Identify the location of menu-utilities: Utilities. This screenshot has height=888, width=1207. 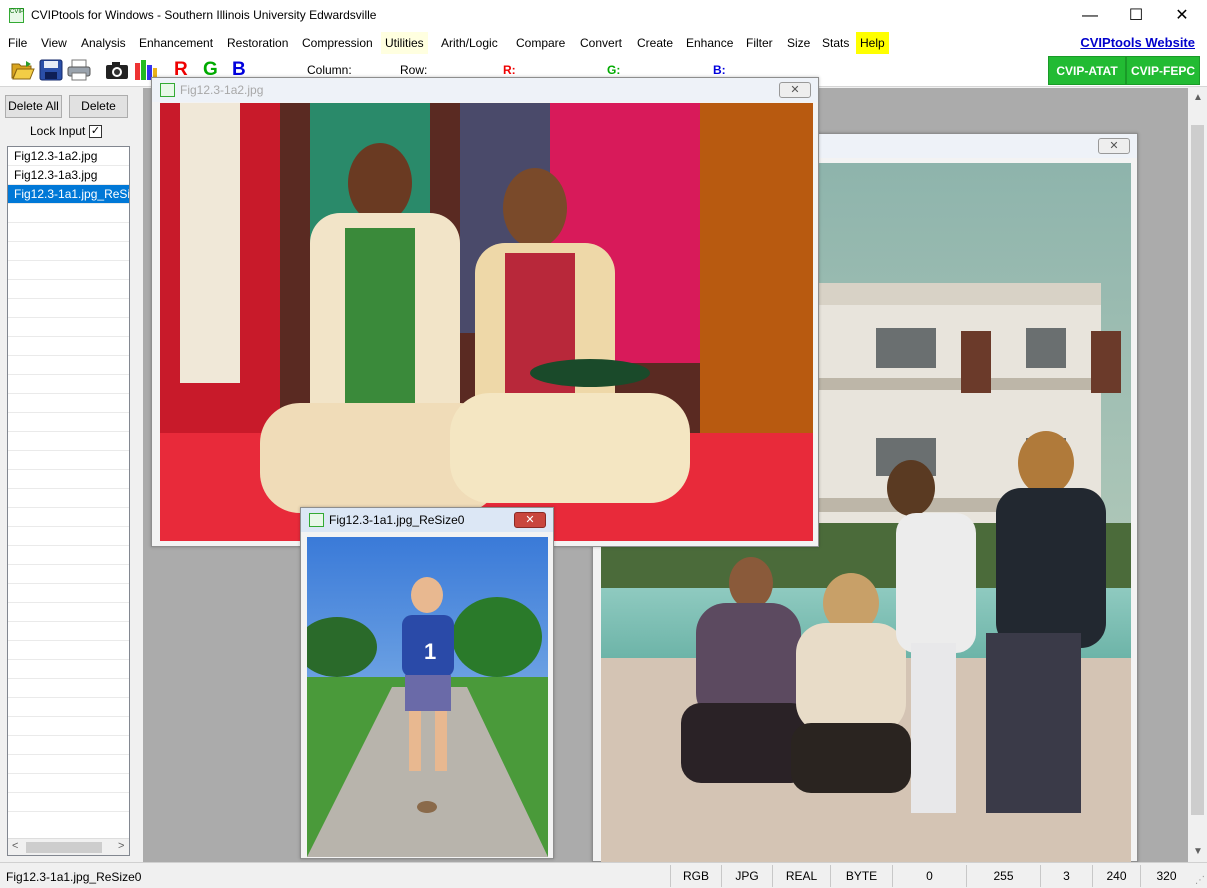
(404, 43).